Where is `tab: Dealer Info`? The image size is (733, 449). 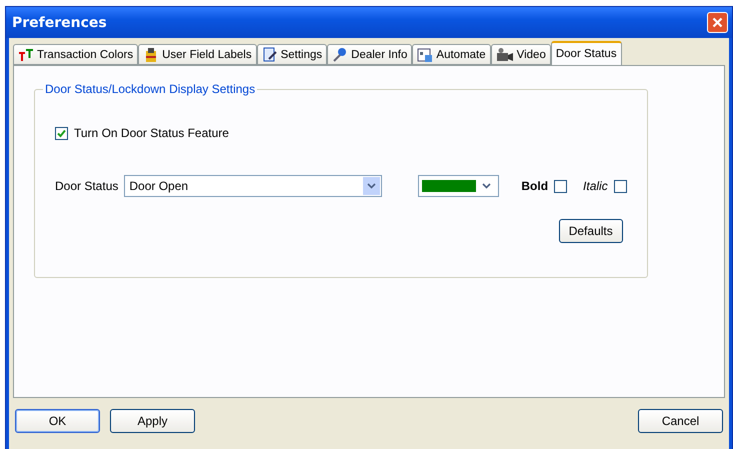 tab: Dealer Info is located at coordinates (369, 54).